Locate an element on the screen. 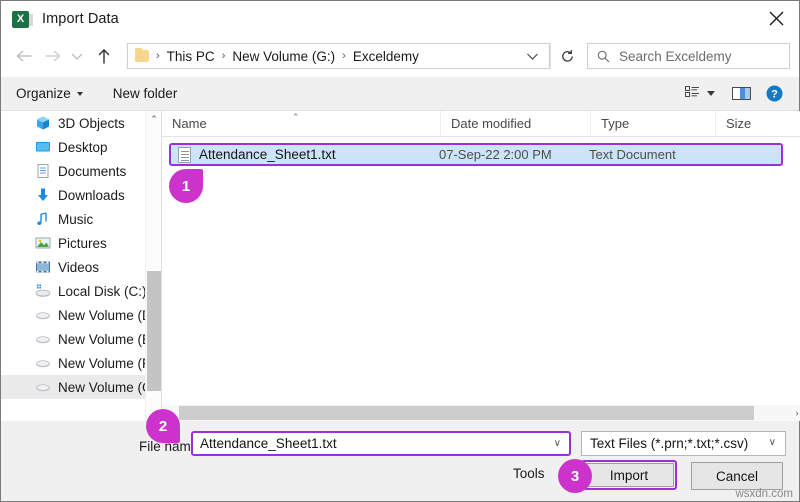 The width and height of the screenshot is (800, 502). recent-locations-chevron-icon is located at coordinates (77, 56).